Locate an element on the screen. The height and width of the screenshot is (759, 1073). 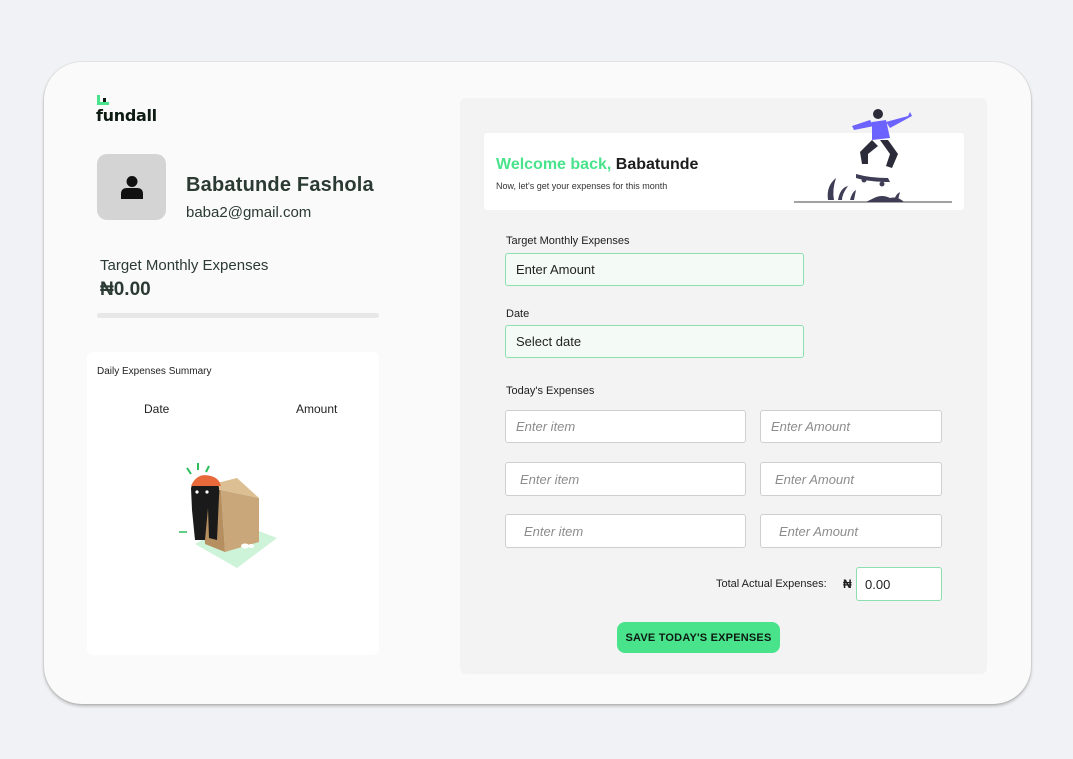
target-progress-bar is located at coordinates (238, 315).